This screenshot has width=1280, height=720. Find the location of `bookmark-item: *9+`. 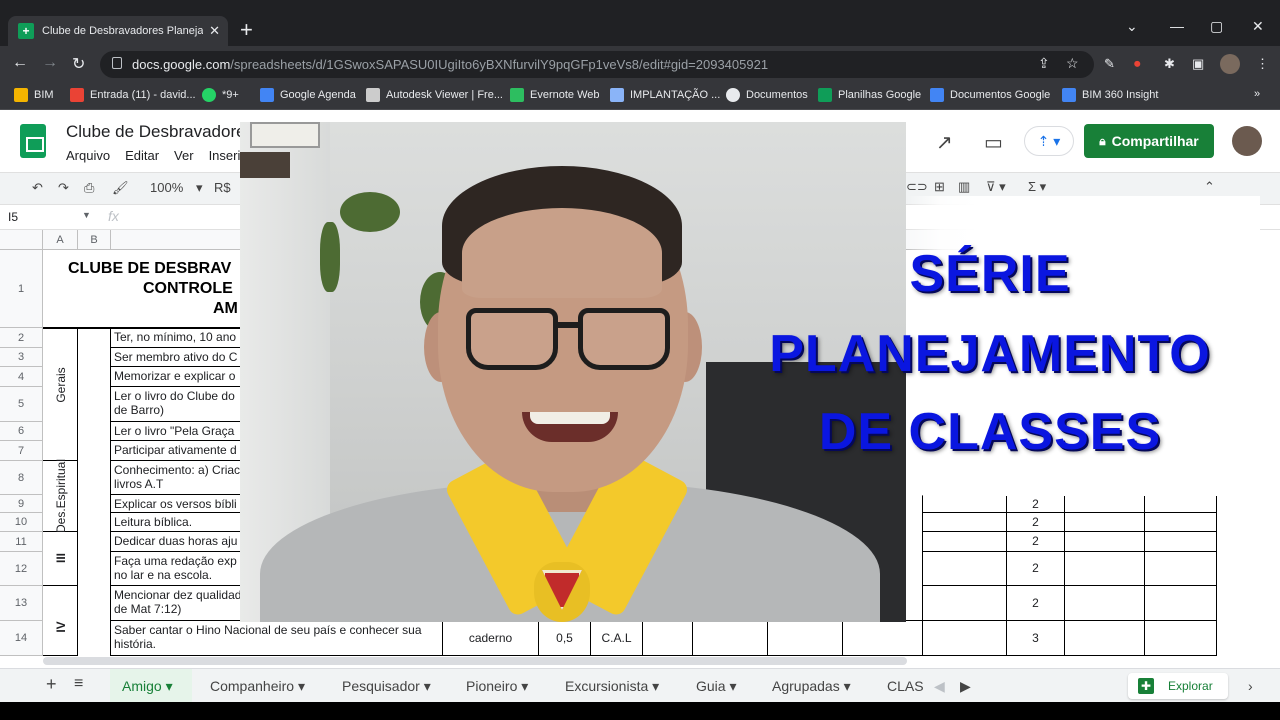

bookmark-item: *9+ is located at coordinates (220, 95).